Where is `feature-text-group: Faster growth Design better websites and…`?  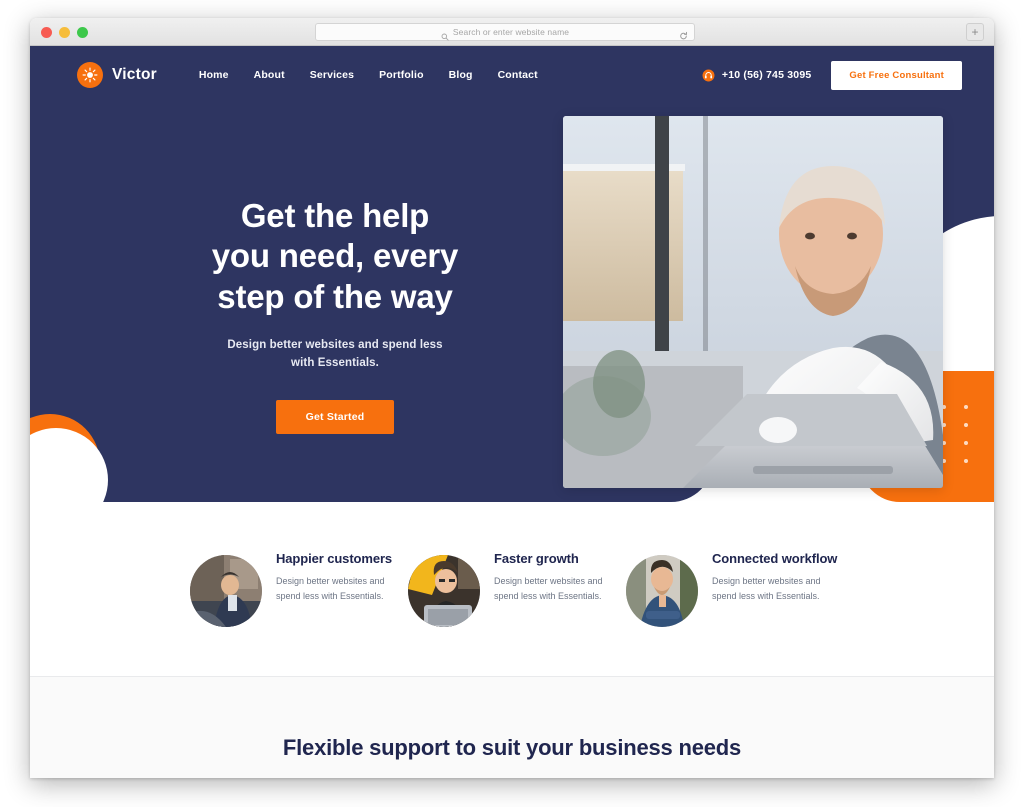
feature-text-group: Faster growth Design better websites and… is located at coordinates (554, 577).